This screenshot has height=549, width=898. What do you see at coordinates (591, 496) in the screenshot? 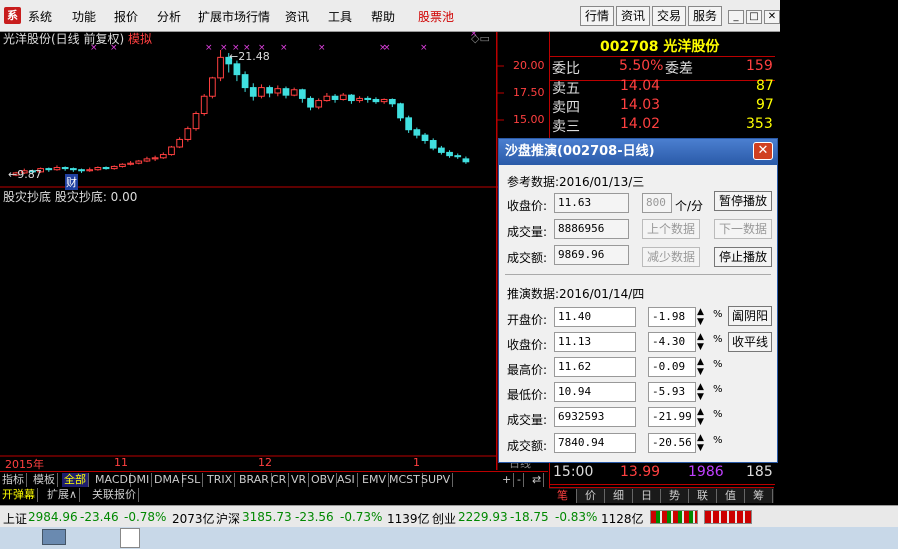
I see `tab-jia: 价` at bounding box center [591, 496].